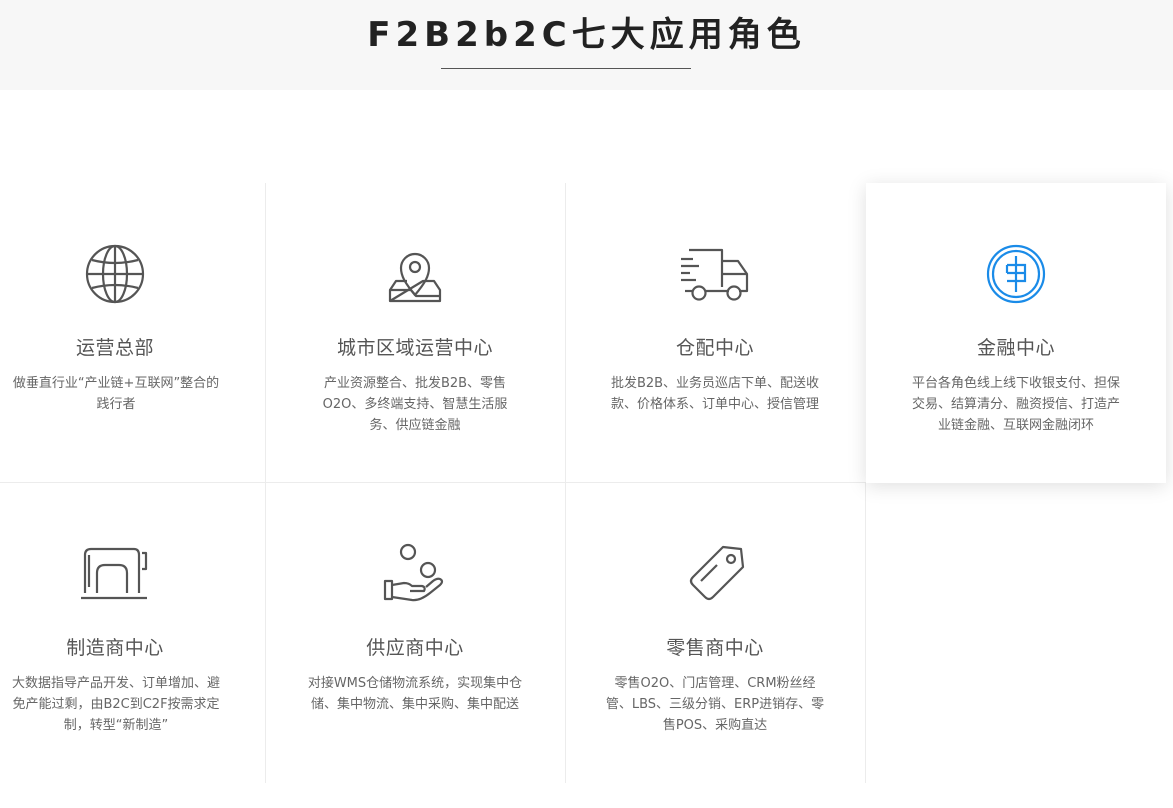  I want to click on role-description: 做垂直行业“产业链+互联网”整合的践行者, so click(116, 394).